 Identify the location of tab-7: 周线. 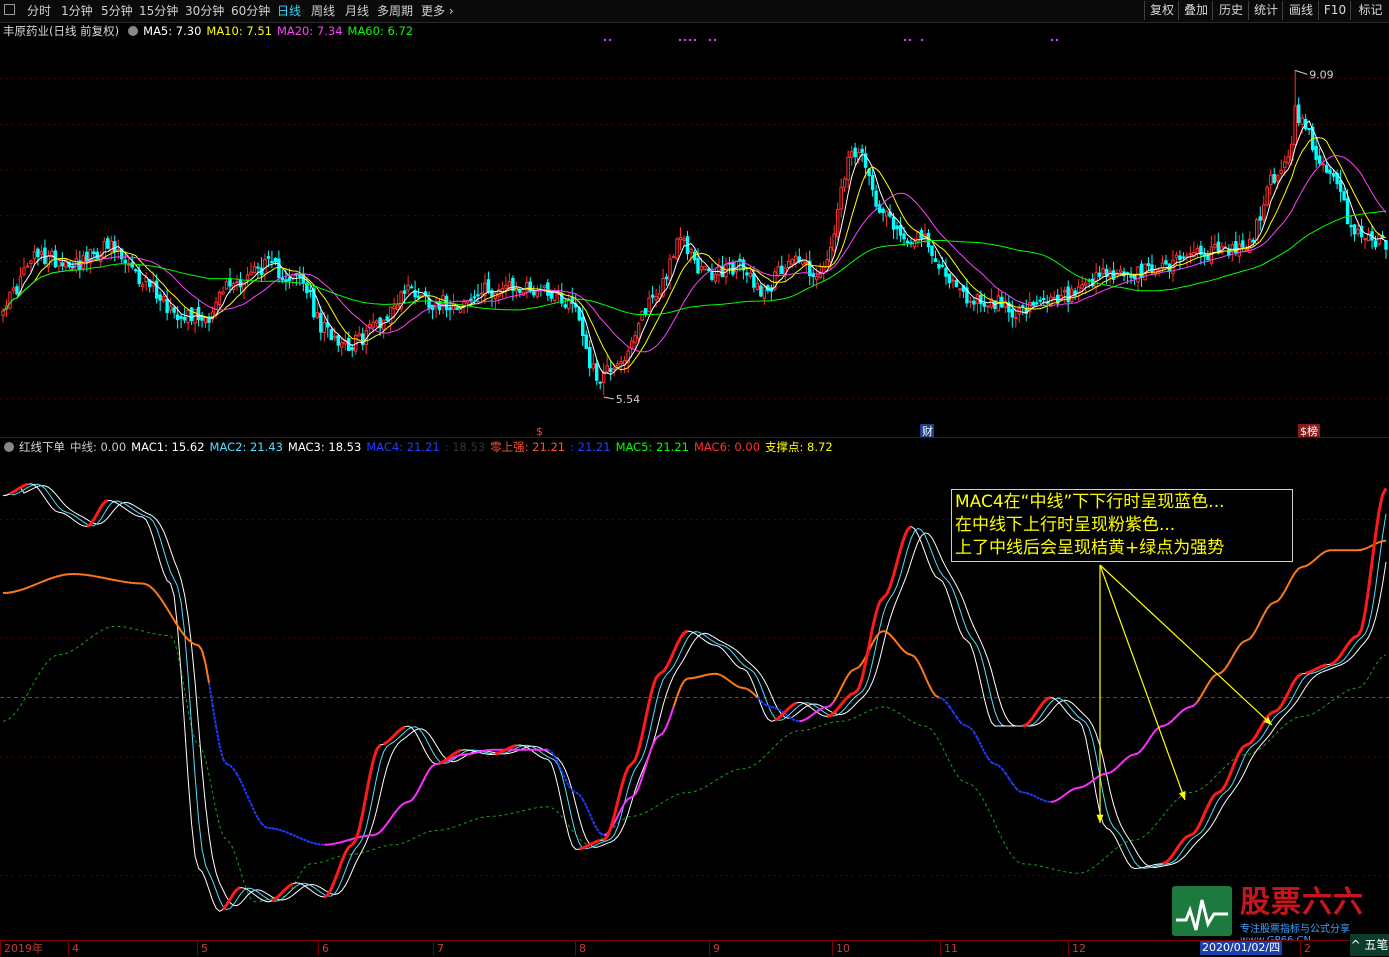
(323, 11).